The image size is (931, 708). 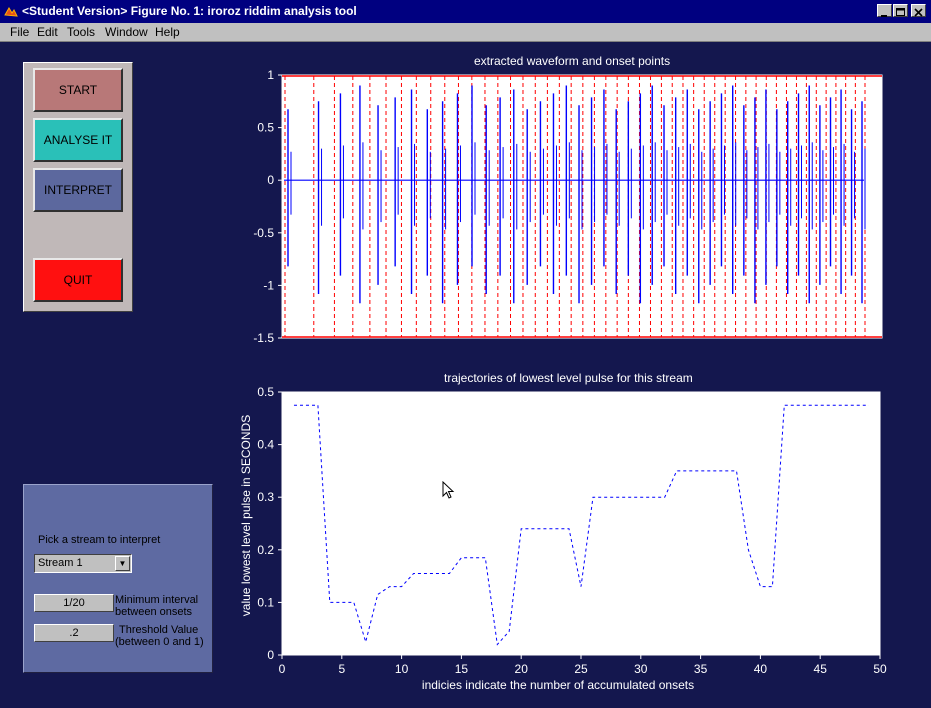 What do you see at coordinates (60, 563) in the screenshot?
I see `stream-select-value: Stream 1` at bounding box center [60, 563].